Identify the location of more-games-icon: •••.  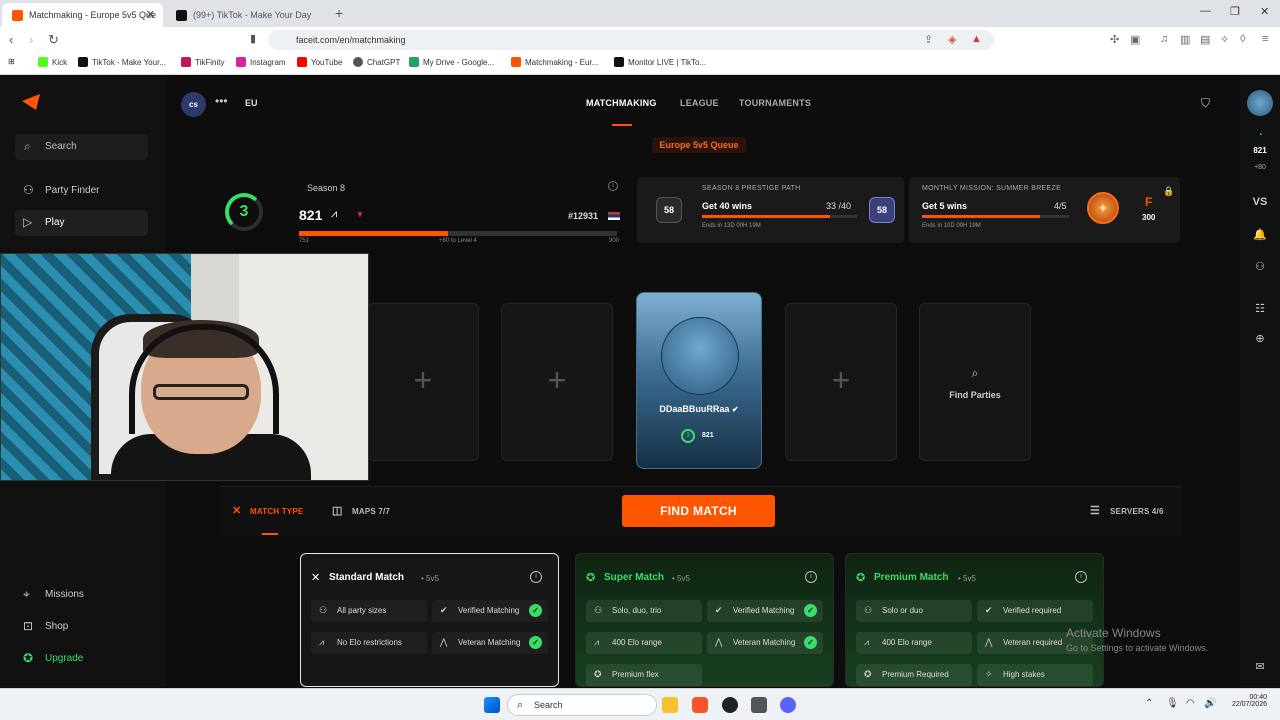
(221, 101).